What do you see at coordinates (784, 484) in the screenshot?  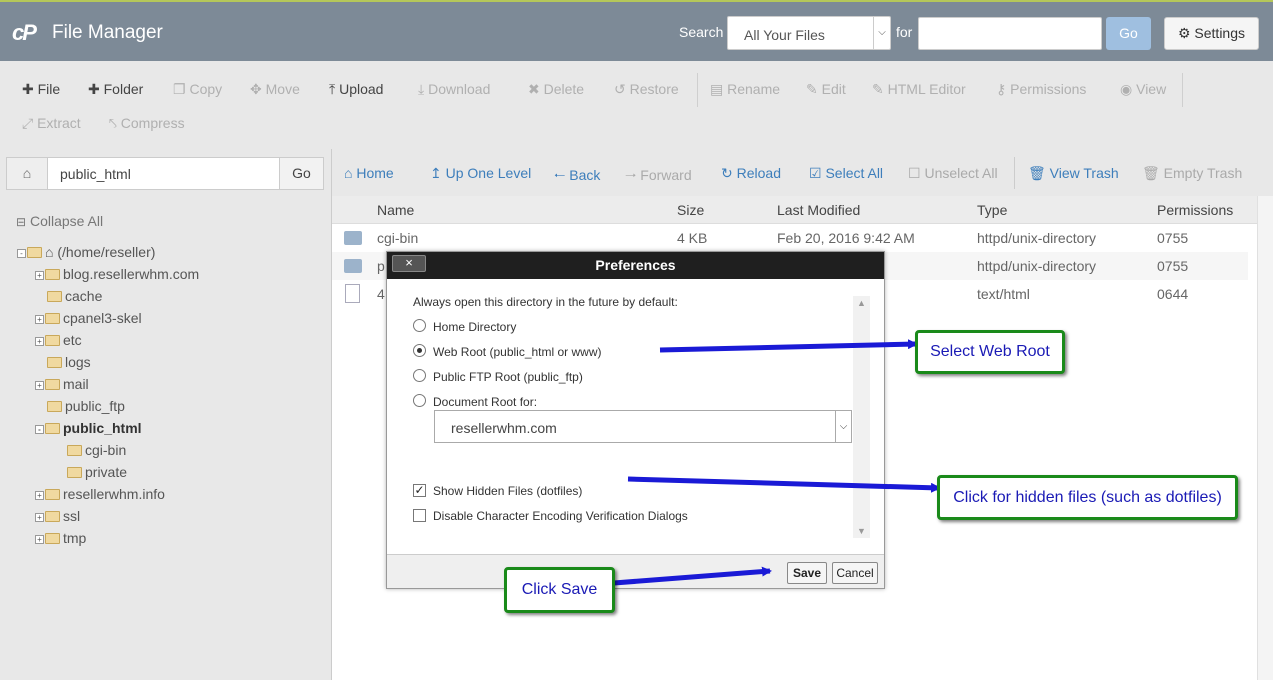 I see `arrow-to-hidden-files` at bounding box center [784, 484].